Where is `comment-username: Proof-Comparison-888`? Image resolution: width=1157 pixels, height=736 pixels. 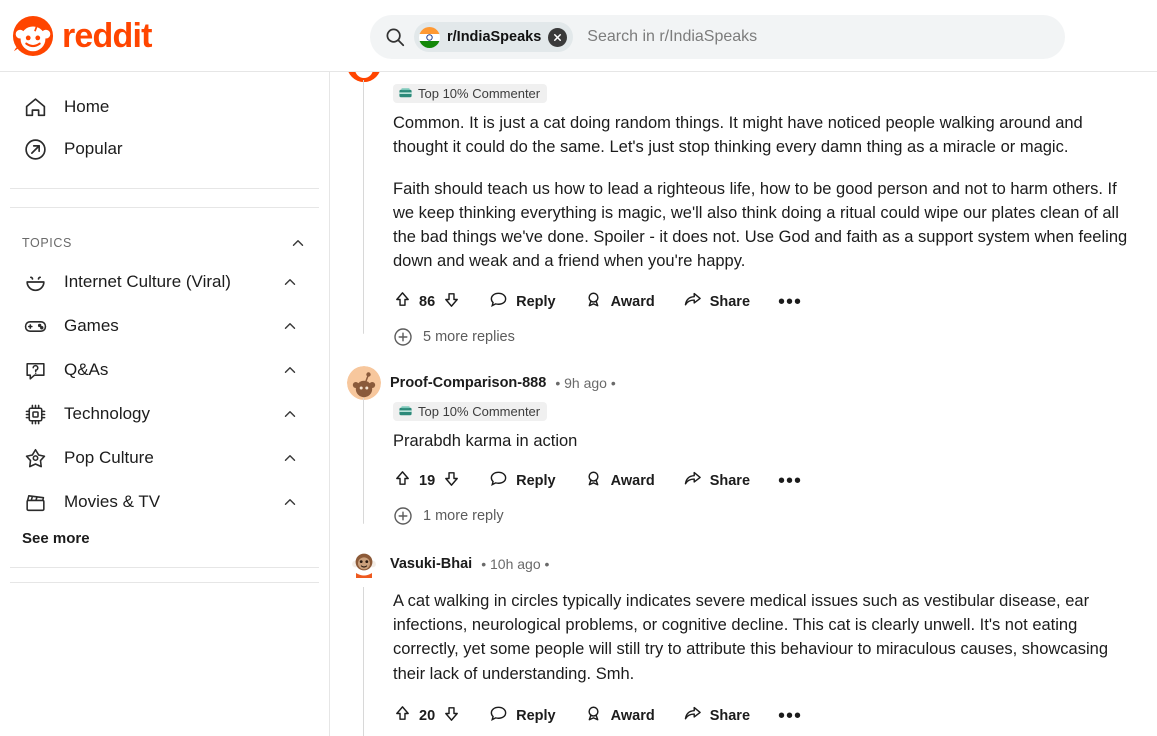 comment-username: Proof-Comparison-888 is located at coordinates (468, 383).